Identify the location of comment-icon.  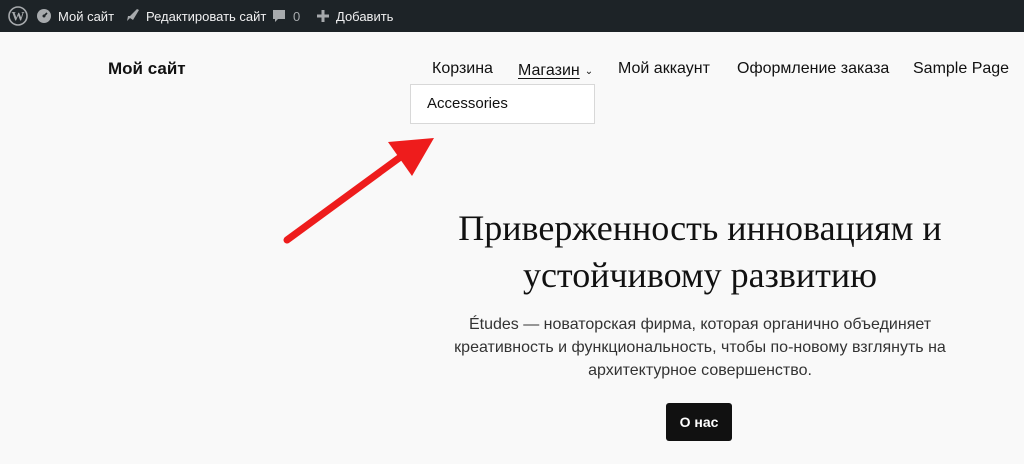
(279, 16).